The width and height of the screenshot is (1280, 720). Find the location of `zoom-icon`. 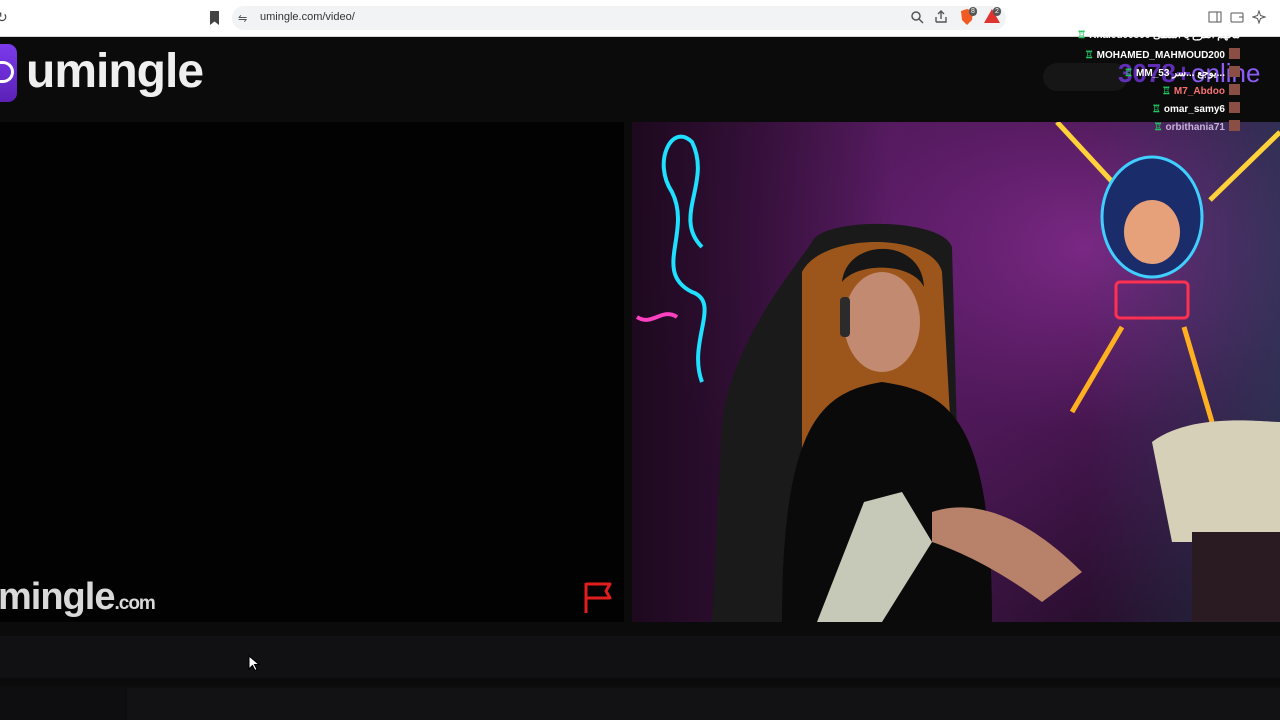

zoom-icon is located at coordinates (917, 17).